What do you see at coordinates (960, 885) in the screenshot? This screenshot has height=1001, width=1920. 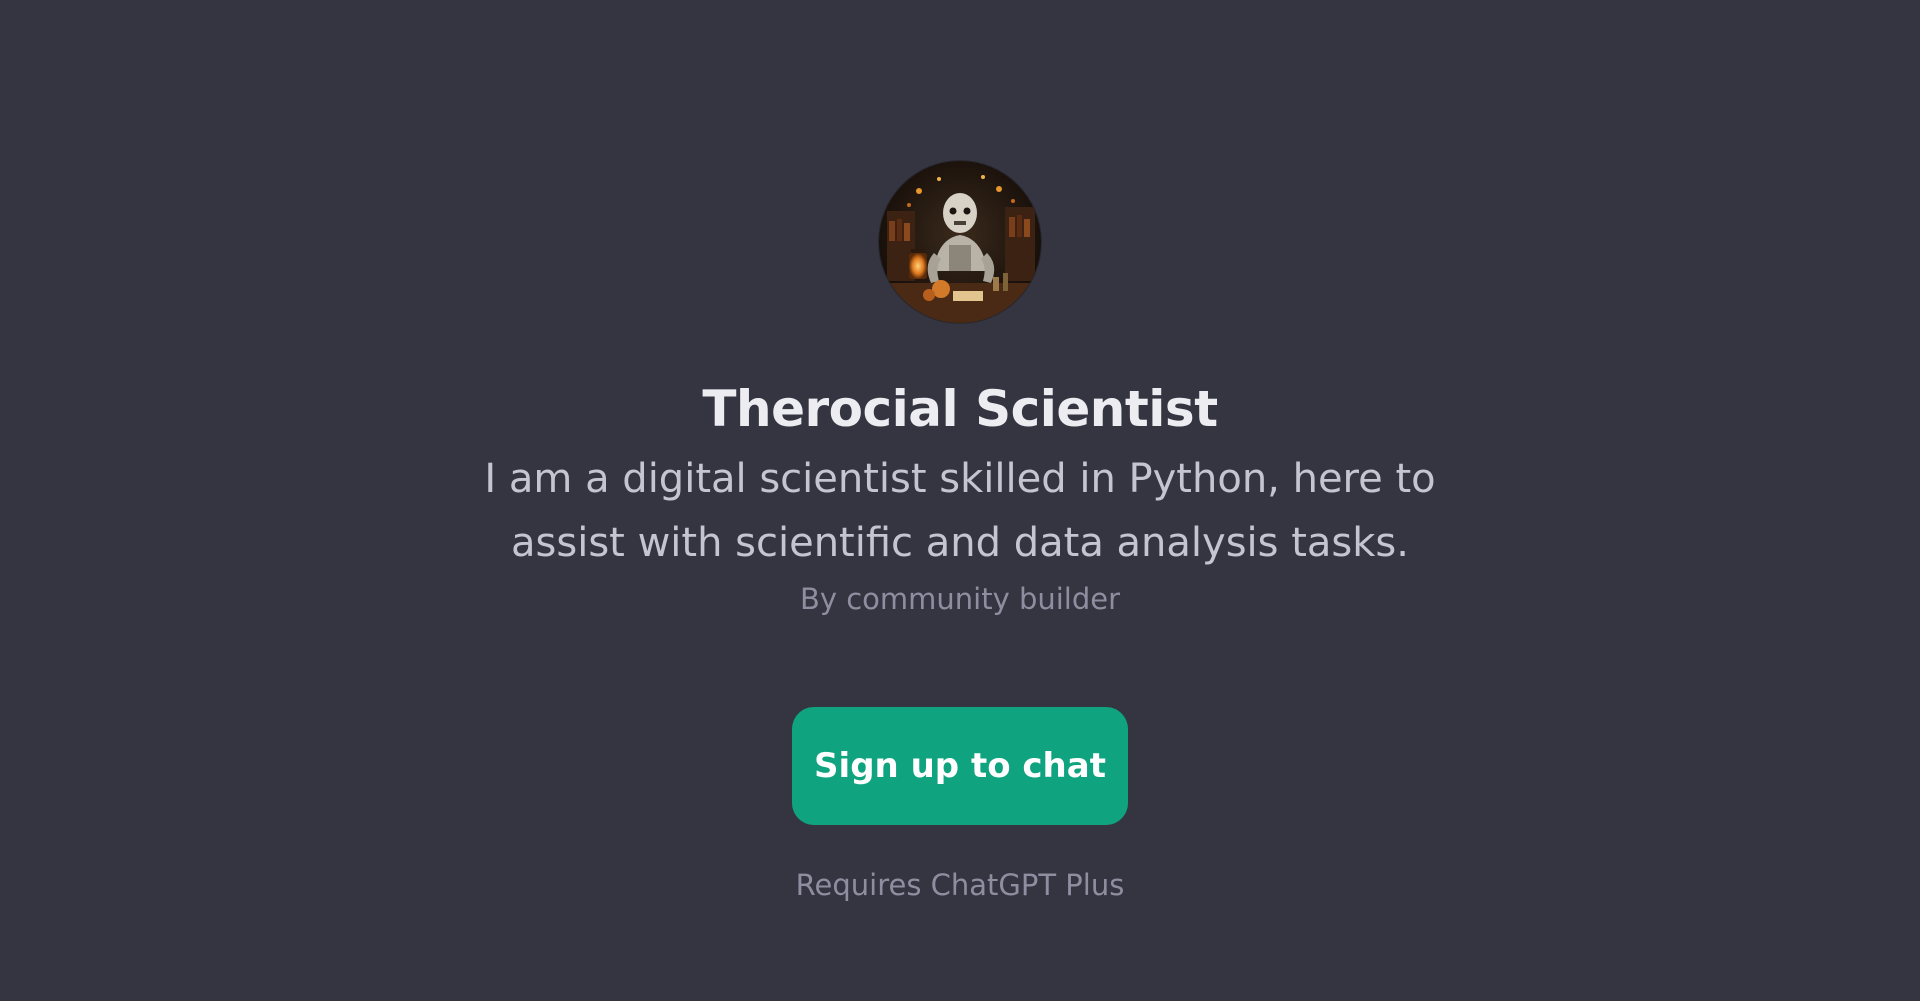 I see `plus-requirement-note: Requires ChatGPT Plus` at bounding box center [960, 885].